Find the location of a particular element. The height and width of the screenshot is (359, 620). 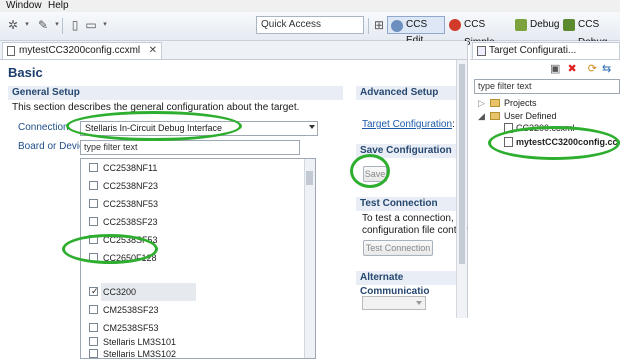

highlight-ellipse-cc3200 is located at coordinates (110, 249).